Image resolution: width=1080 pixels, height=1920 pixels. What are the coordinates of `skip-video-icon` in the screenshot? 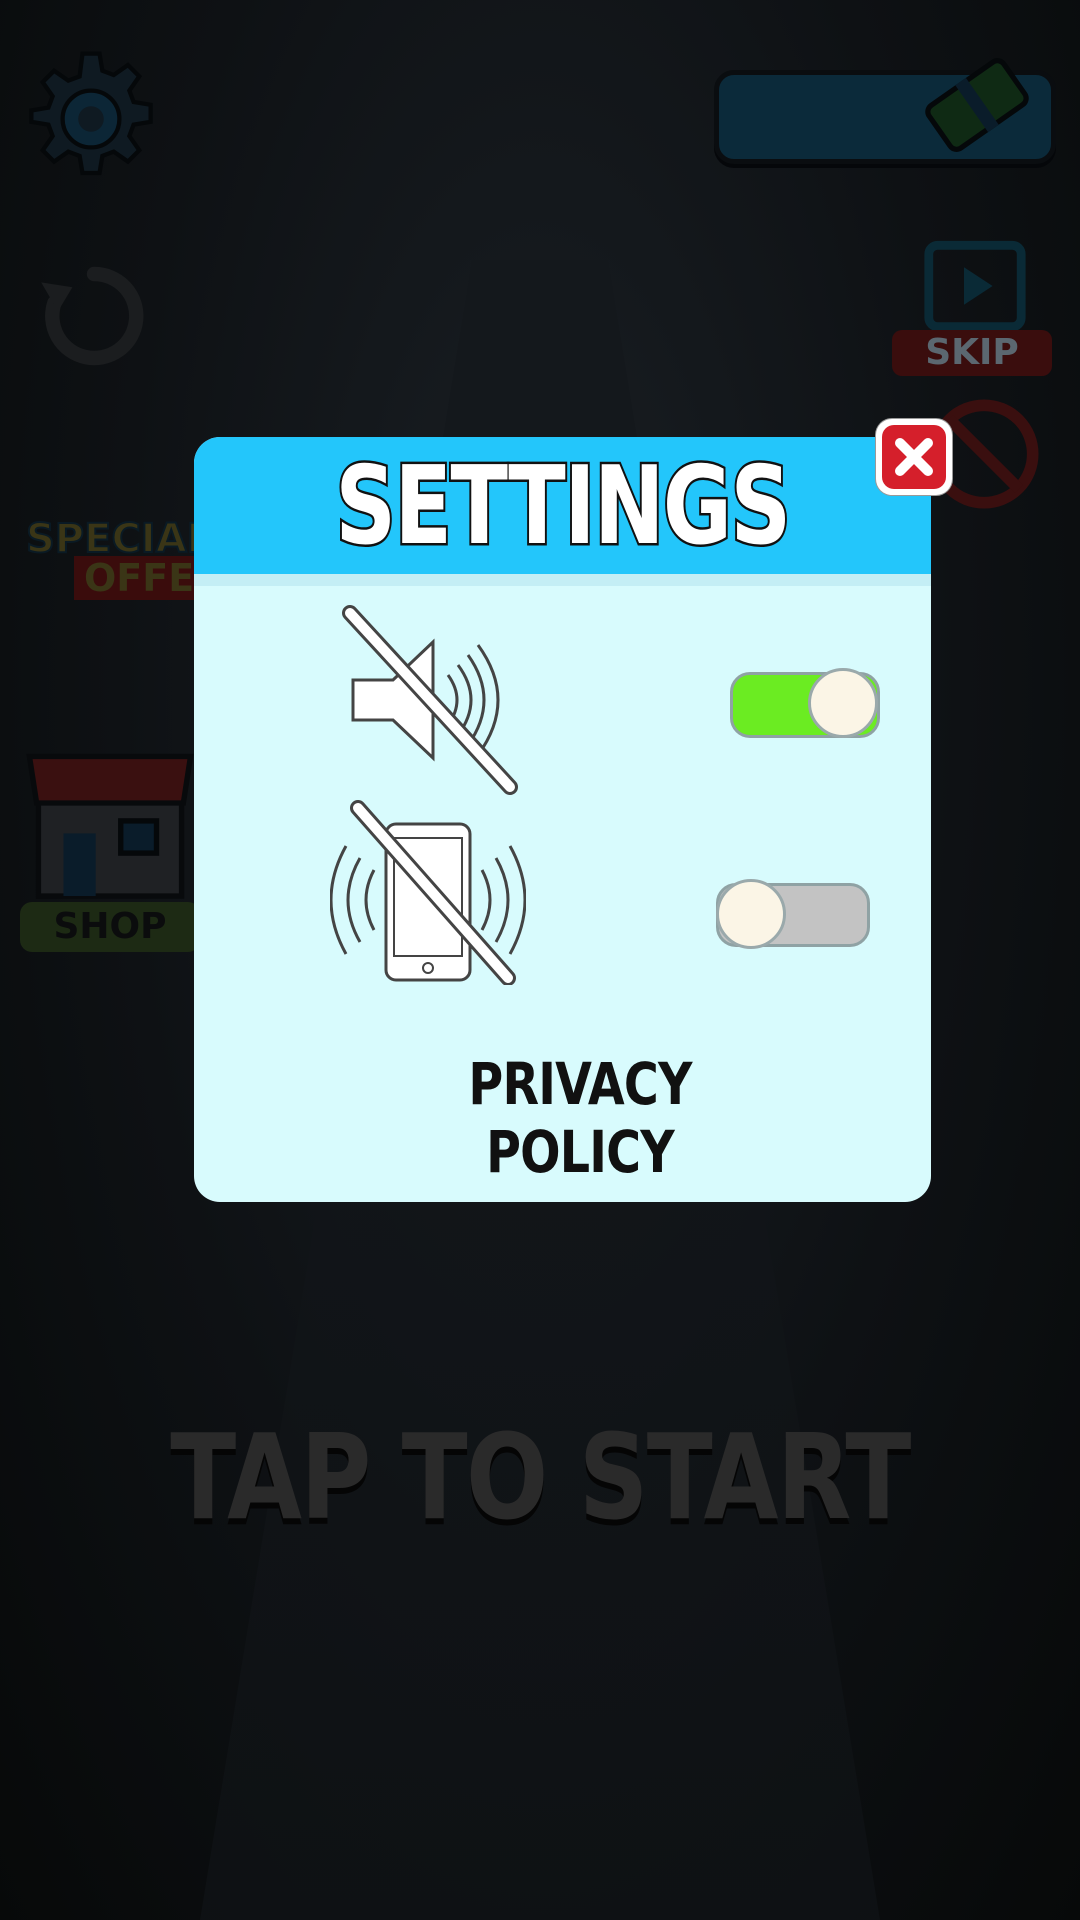 It's located at (975, 286).